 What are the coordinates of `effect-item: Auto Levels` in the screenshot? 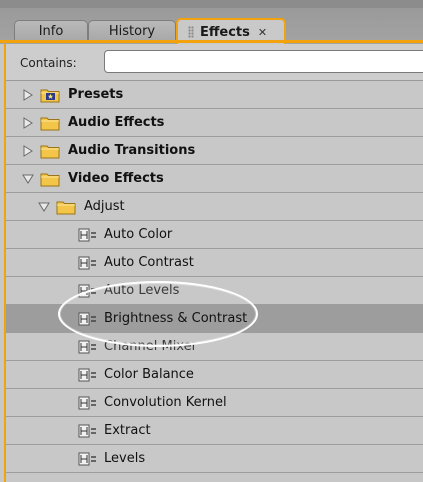 It's located at (214, 291).